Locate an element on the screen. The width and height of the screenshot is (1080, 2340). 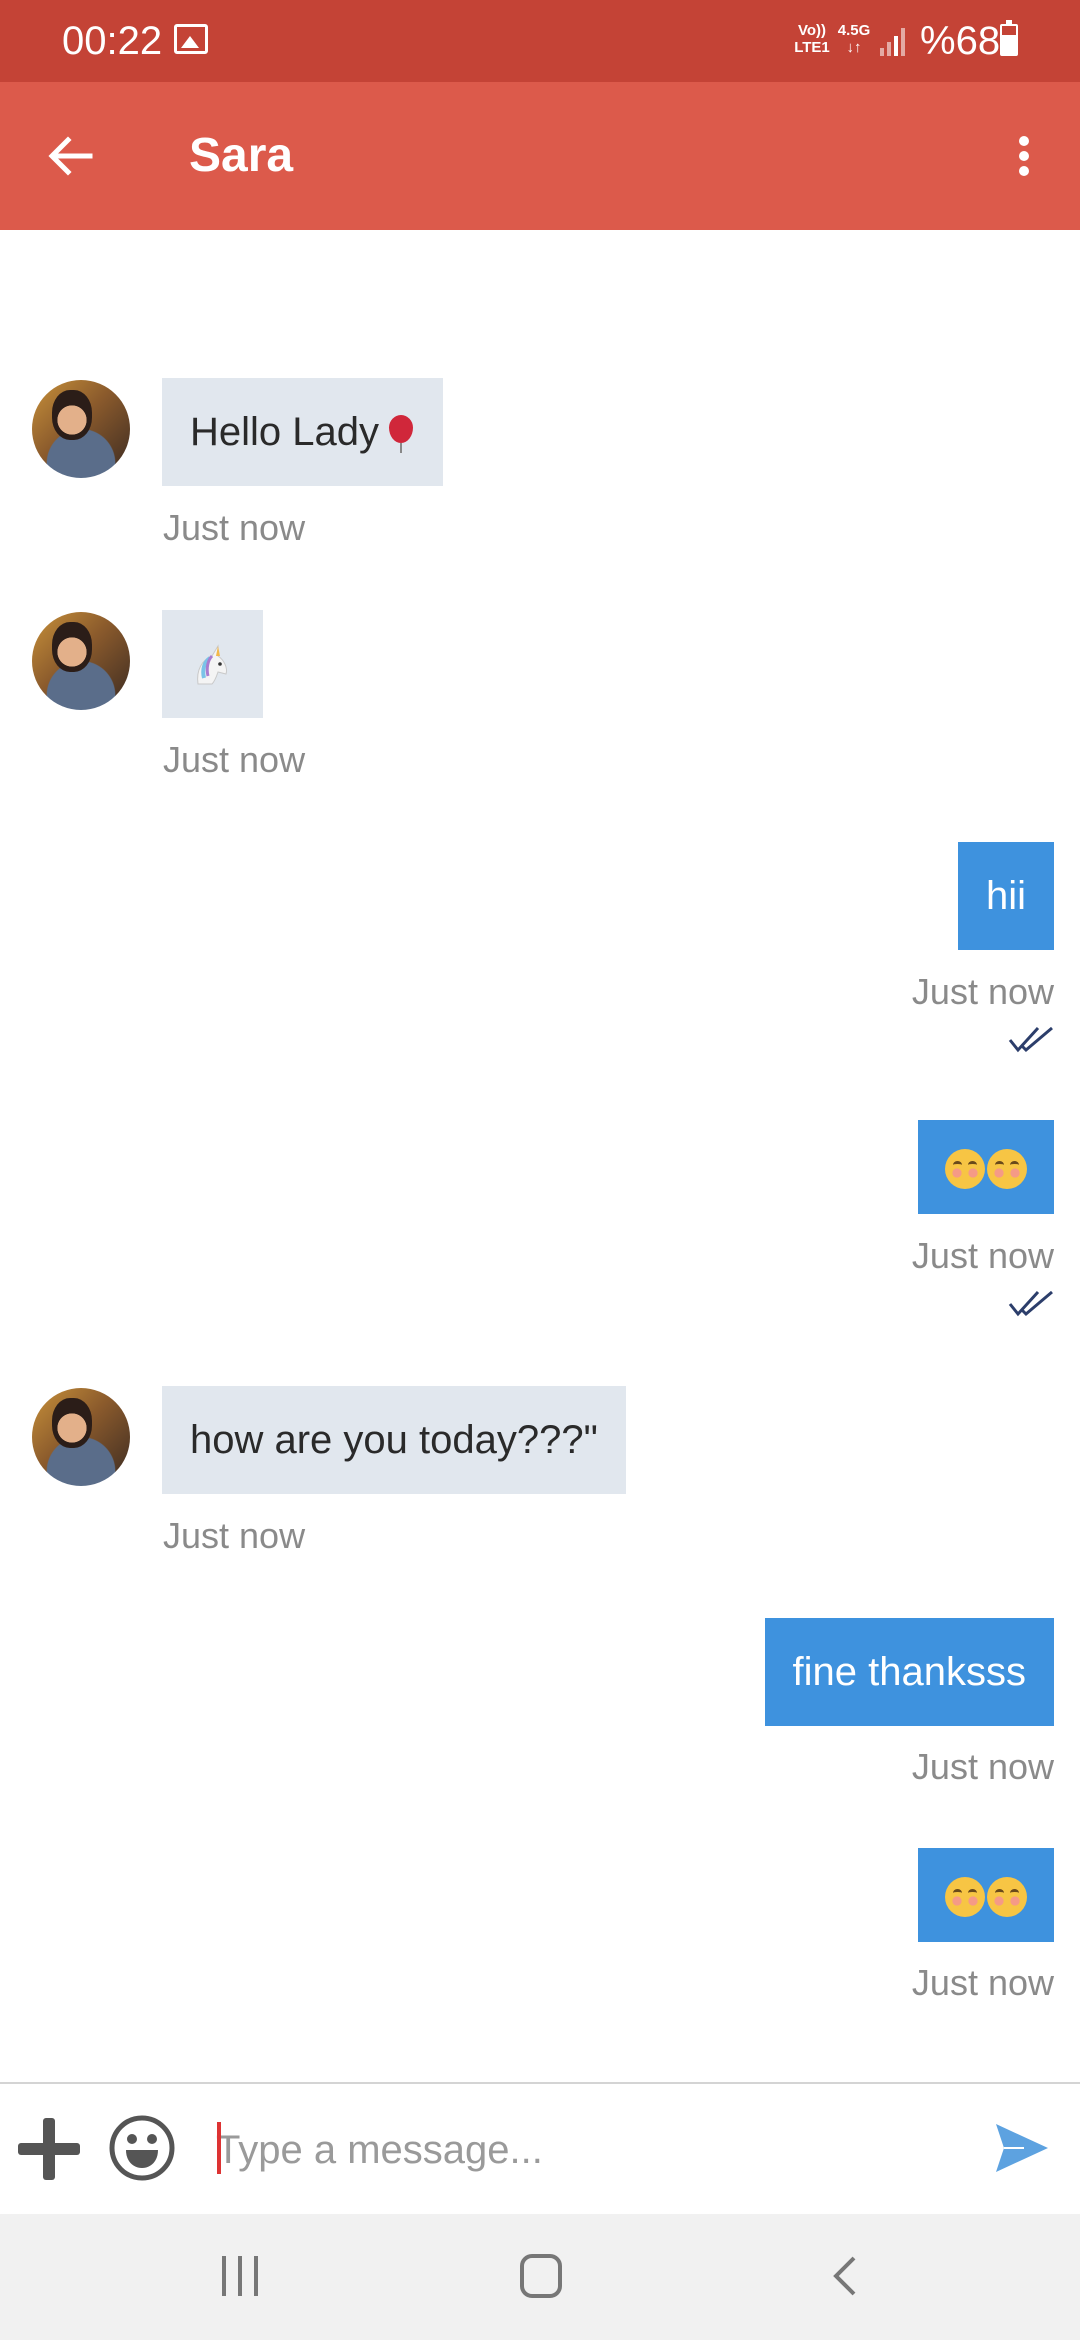
lte-label: LTE1 is located at coordinates (812, 47).